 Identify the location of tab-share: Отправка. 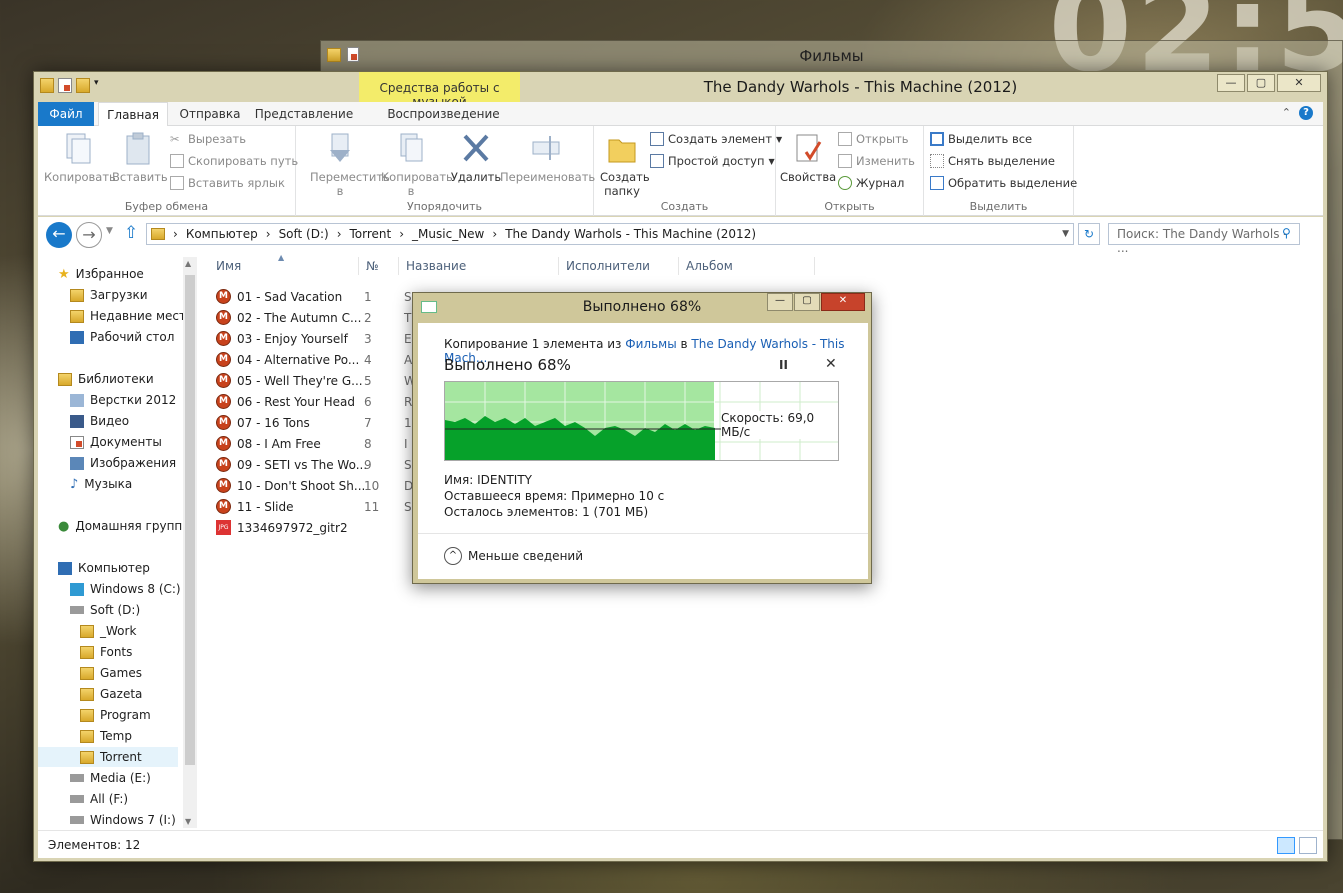
(210, 114).